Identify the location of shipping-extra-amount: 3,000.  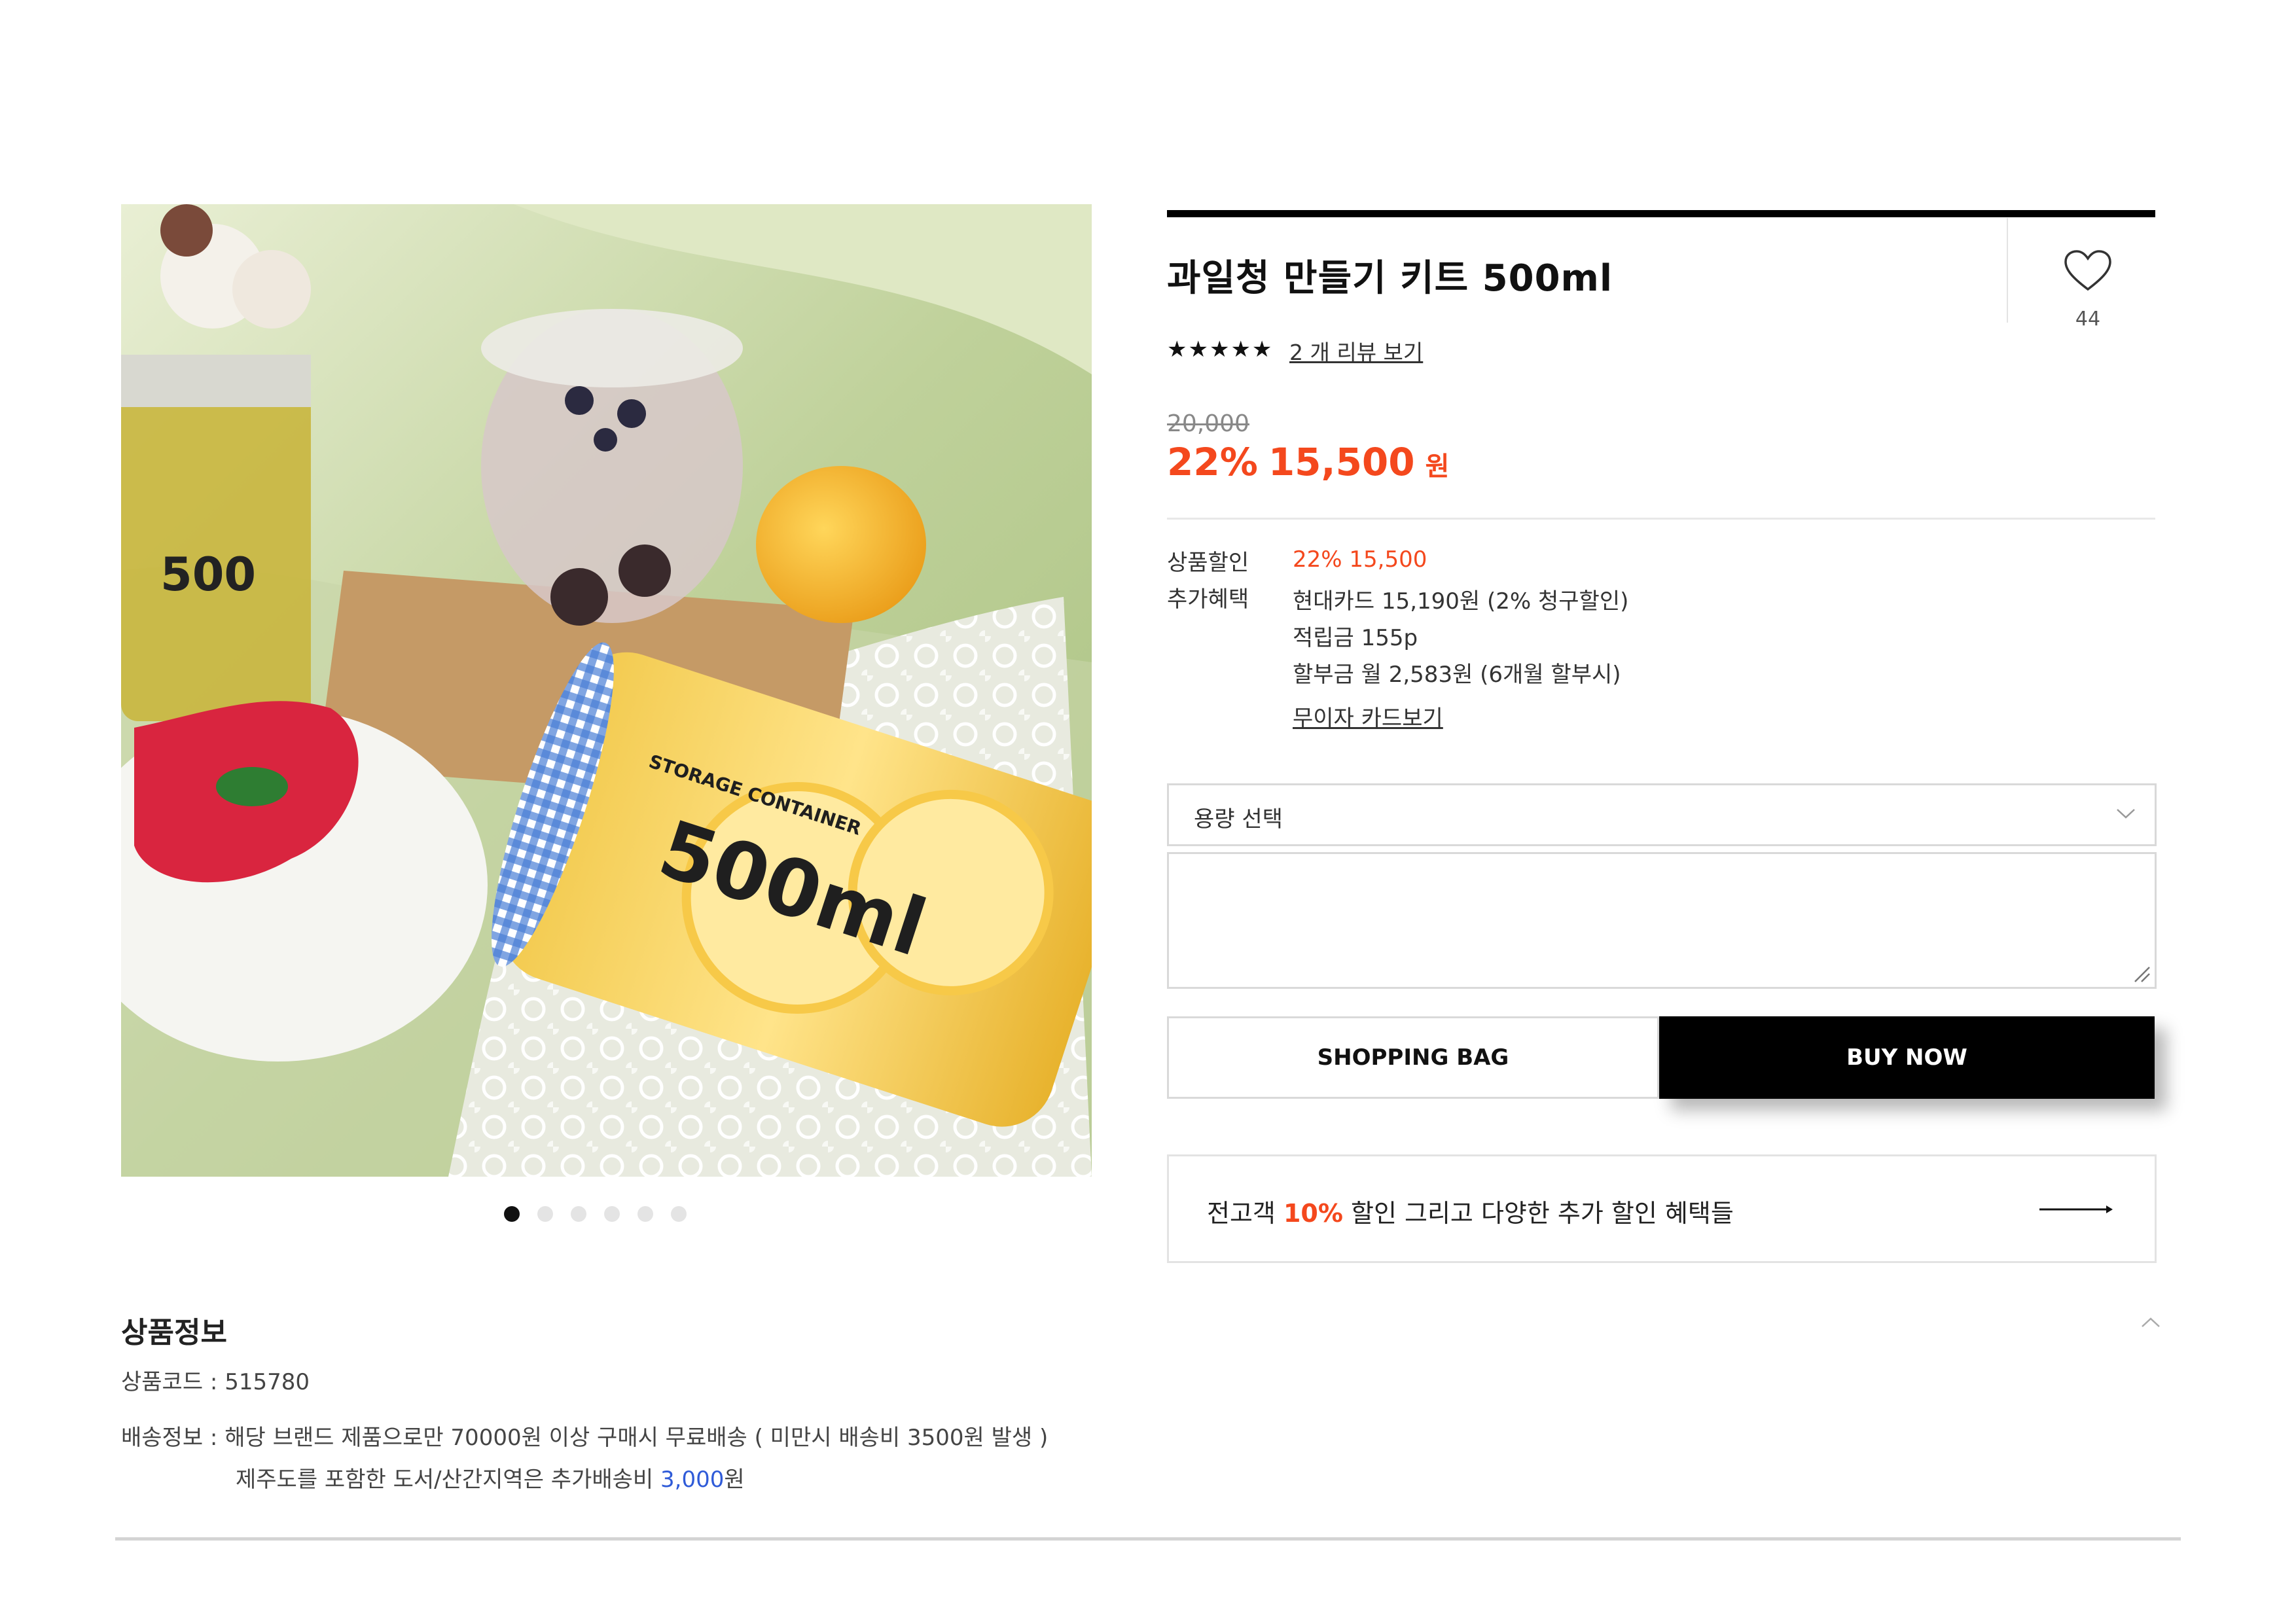
(692, 1480).